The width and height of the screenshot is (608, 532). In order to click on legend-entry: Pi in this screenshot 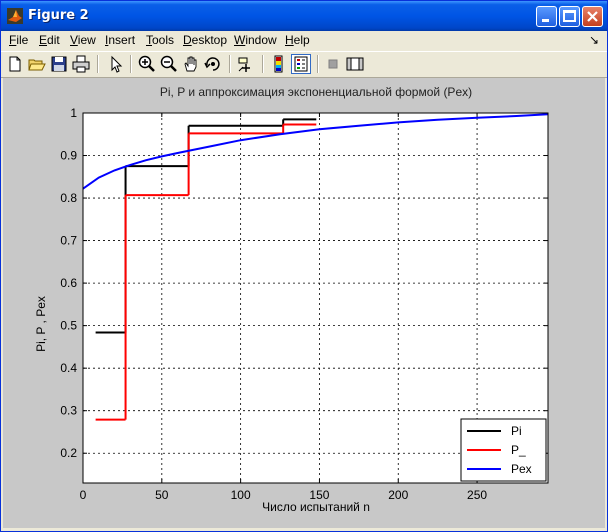, I will do `click(516, 431)`.